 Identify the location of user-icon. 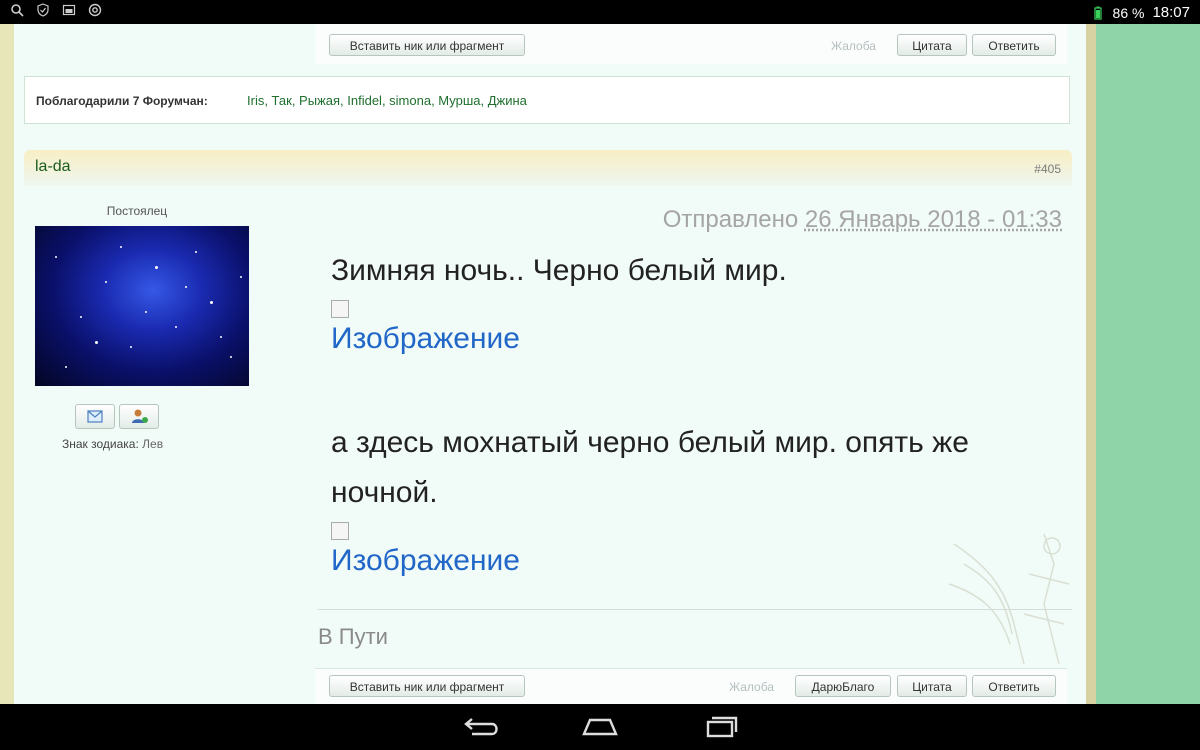
(140, 416).